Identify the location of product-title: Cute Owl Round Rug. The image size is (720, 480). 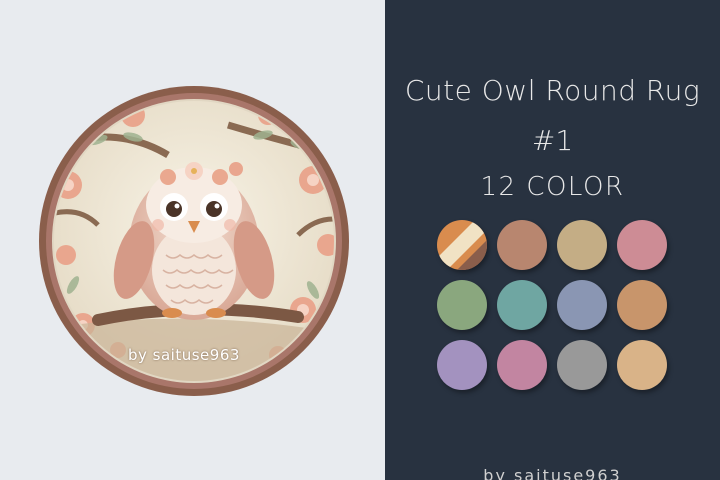
(552, 90).